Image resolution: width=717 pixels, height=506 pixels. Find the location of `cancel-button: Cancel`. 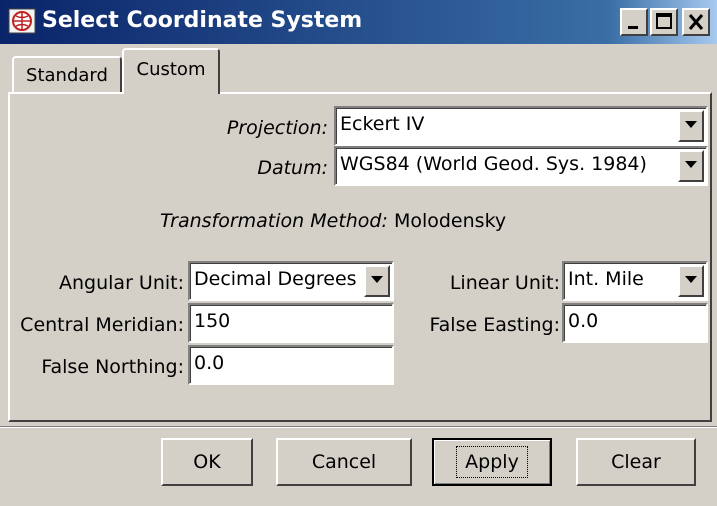

cancel-button: Cancel is located at coordinates (344, 462).